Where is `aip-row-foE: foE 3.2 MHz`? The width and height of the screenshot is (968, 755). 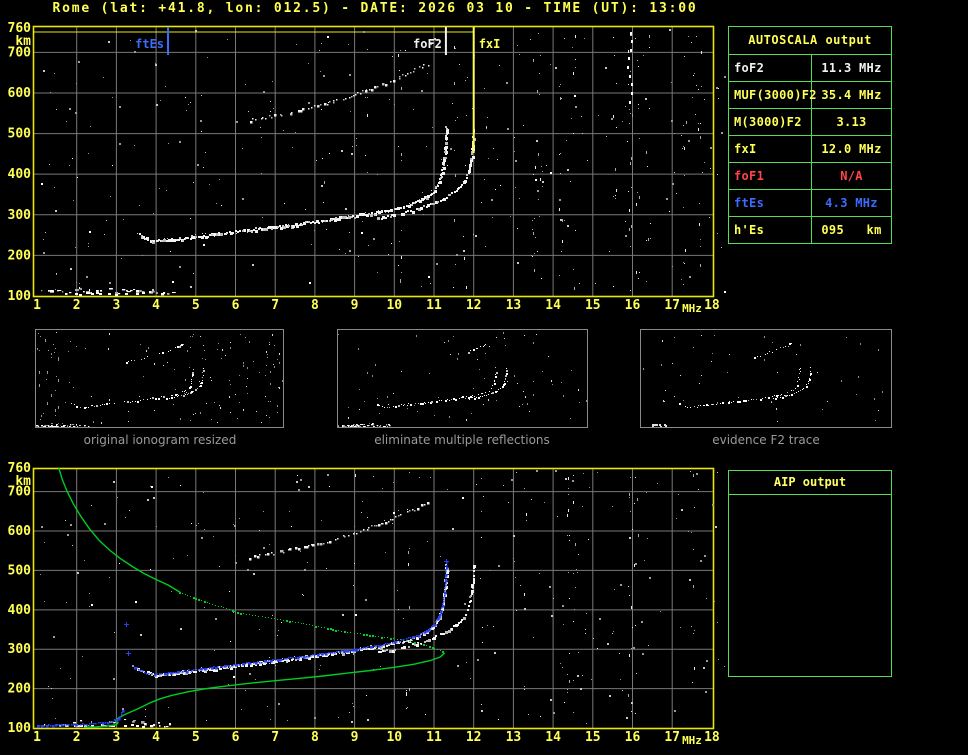
aip-row-foE: foE 3.2 MHz is located at coordinates (781, 627).